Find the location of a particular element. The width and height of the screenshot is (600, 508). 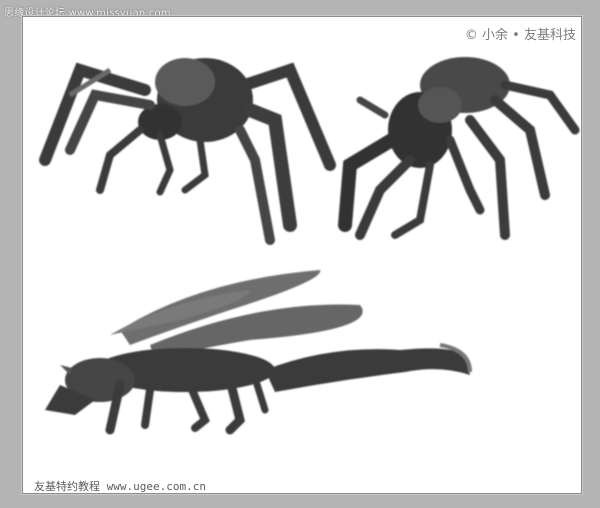

author-watermark: © 小余 • 友基科技 is located at coordinates (520, 35).